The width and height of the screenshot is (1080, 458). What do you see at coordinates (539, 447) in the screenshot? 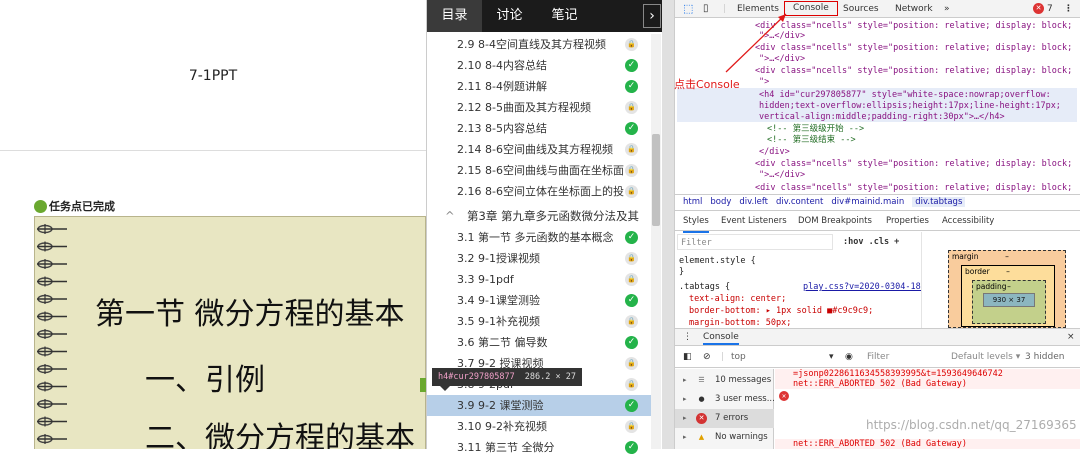
I see `list-item: 3.11 第三节 全微分 ✓` at bounding box center [539, 447].